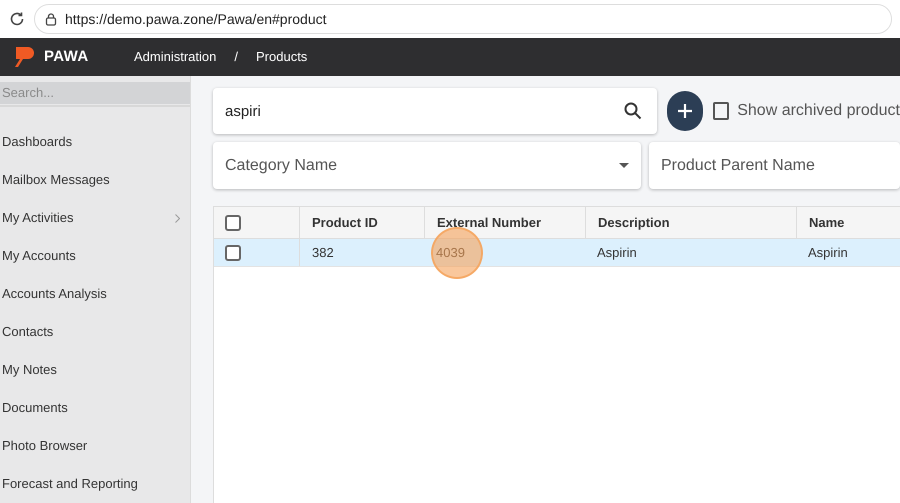 The image size is (900, 503). What do you see at coordinates (95, 408) in the screenshot?
I see `sidebar-item: Documents` at bounding box center [95, 408].